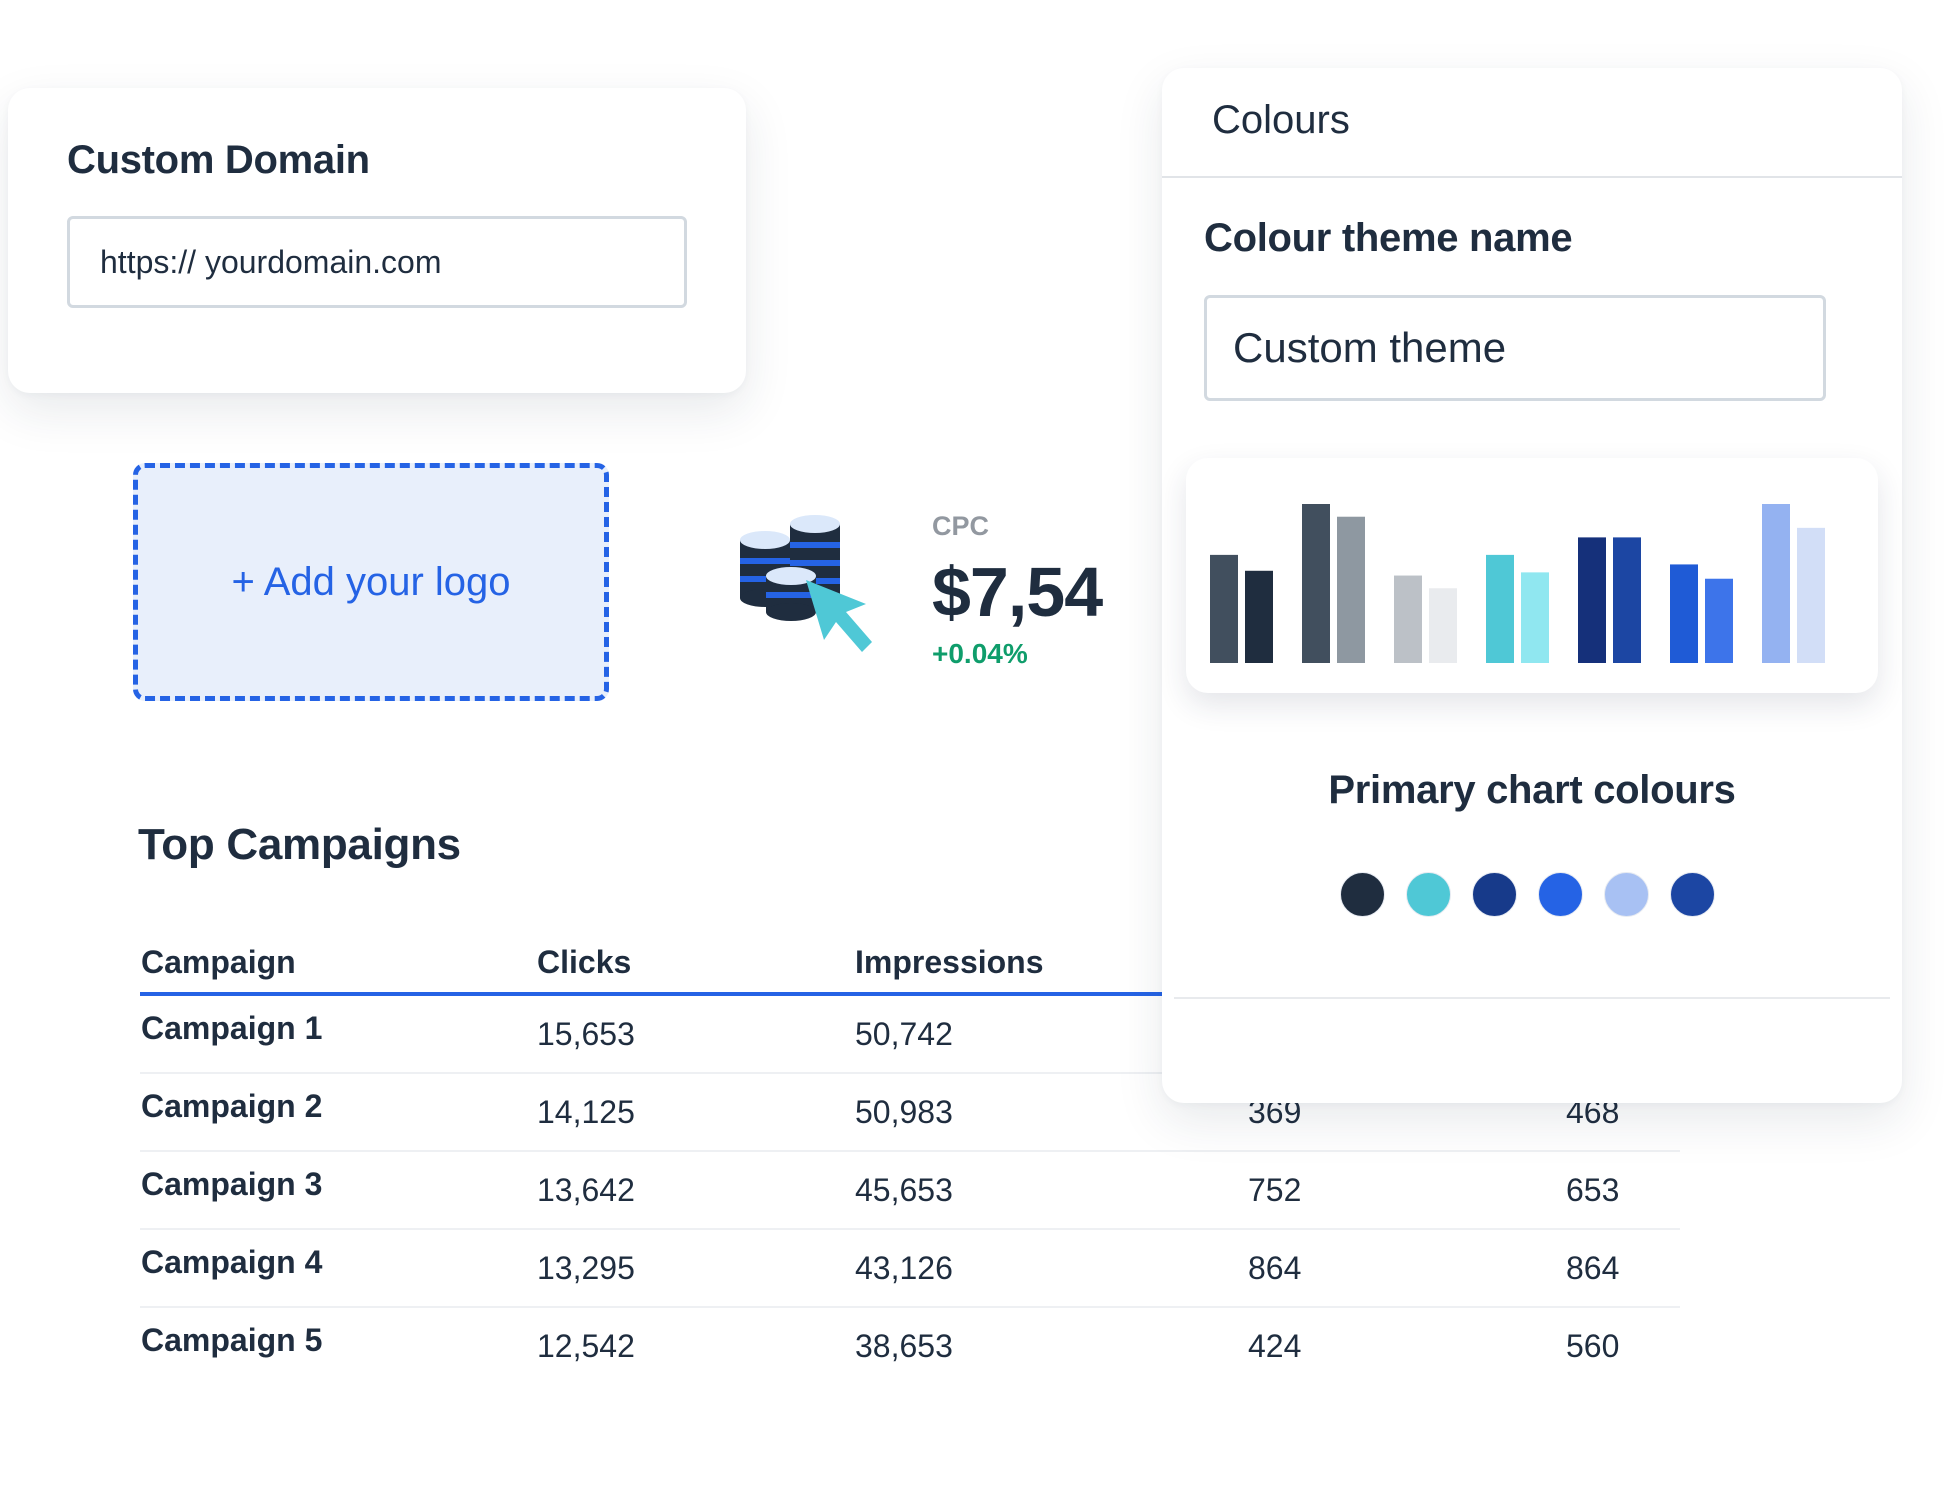  Describe the element at coordinates (1776, 583) in the screenshot. I see `bar-7-A` at that location.